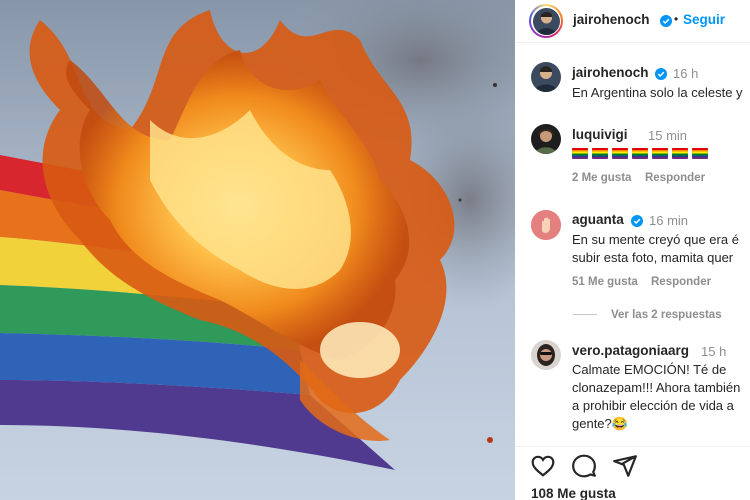  Describe the element at coordinates (546, 21) in the screenshot. I see `author-avatar` at that location.